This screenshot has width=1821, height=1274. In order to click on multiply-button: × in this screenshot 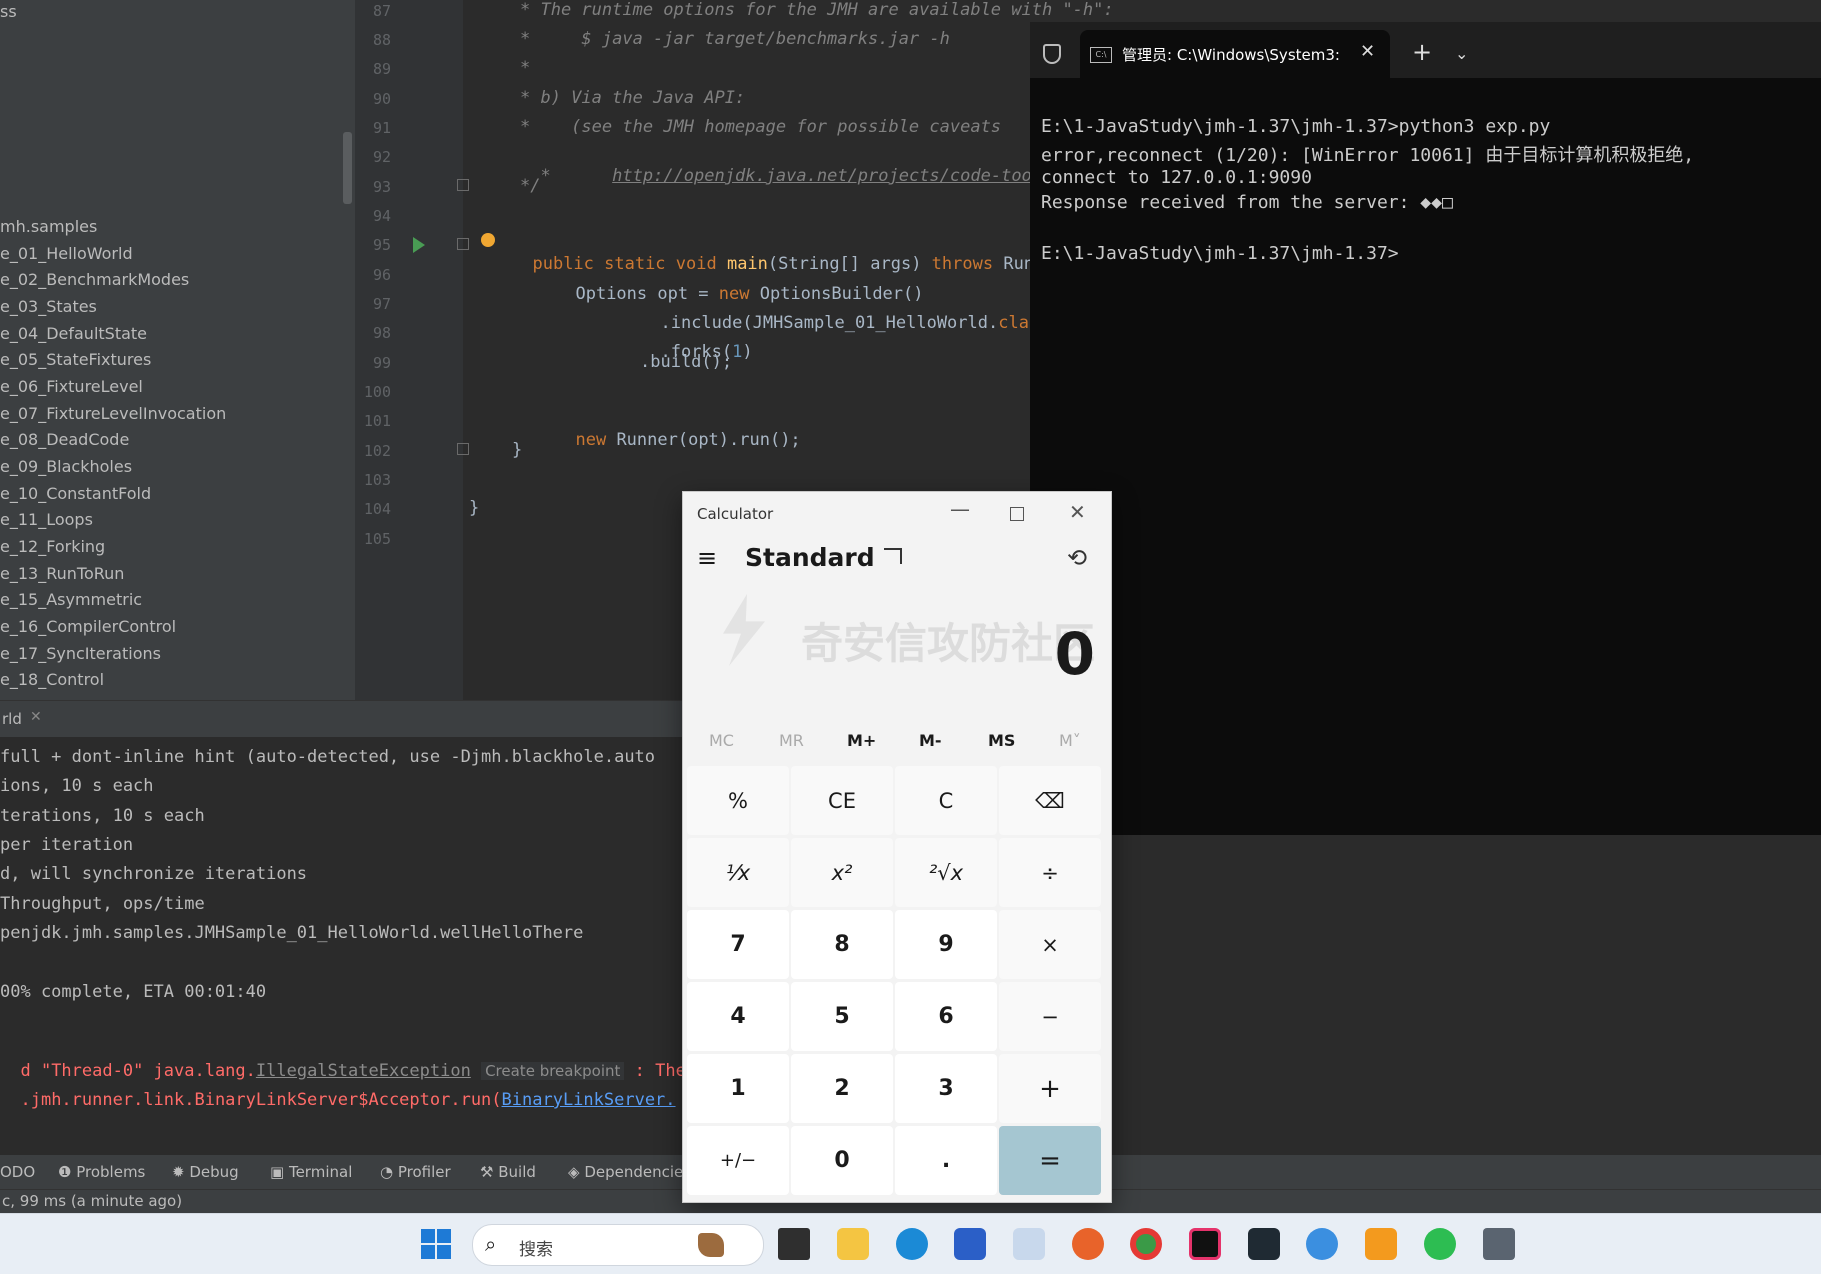, I will do `click(1050, 944)`.